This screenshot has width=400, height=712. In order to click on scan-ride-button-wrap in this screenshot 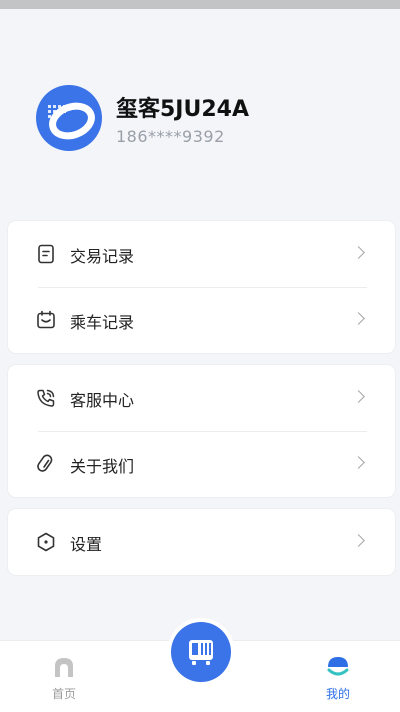, I will do `click(201, 652)`.